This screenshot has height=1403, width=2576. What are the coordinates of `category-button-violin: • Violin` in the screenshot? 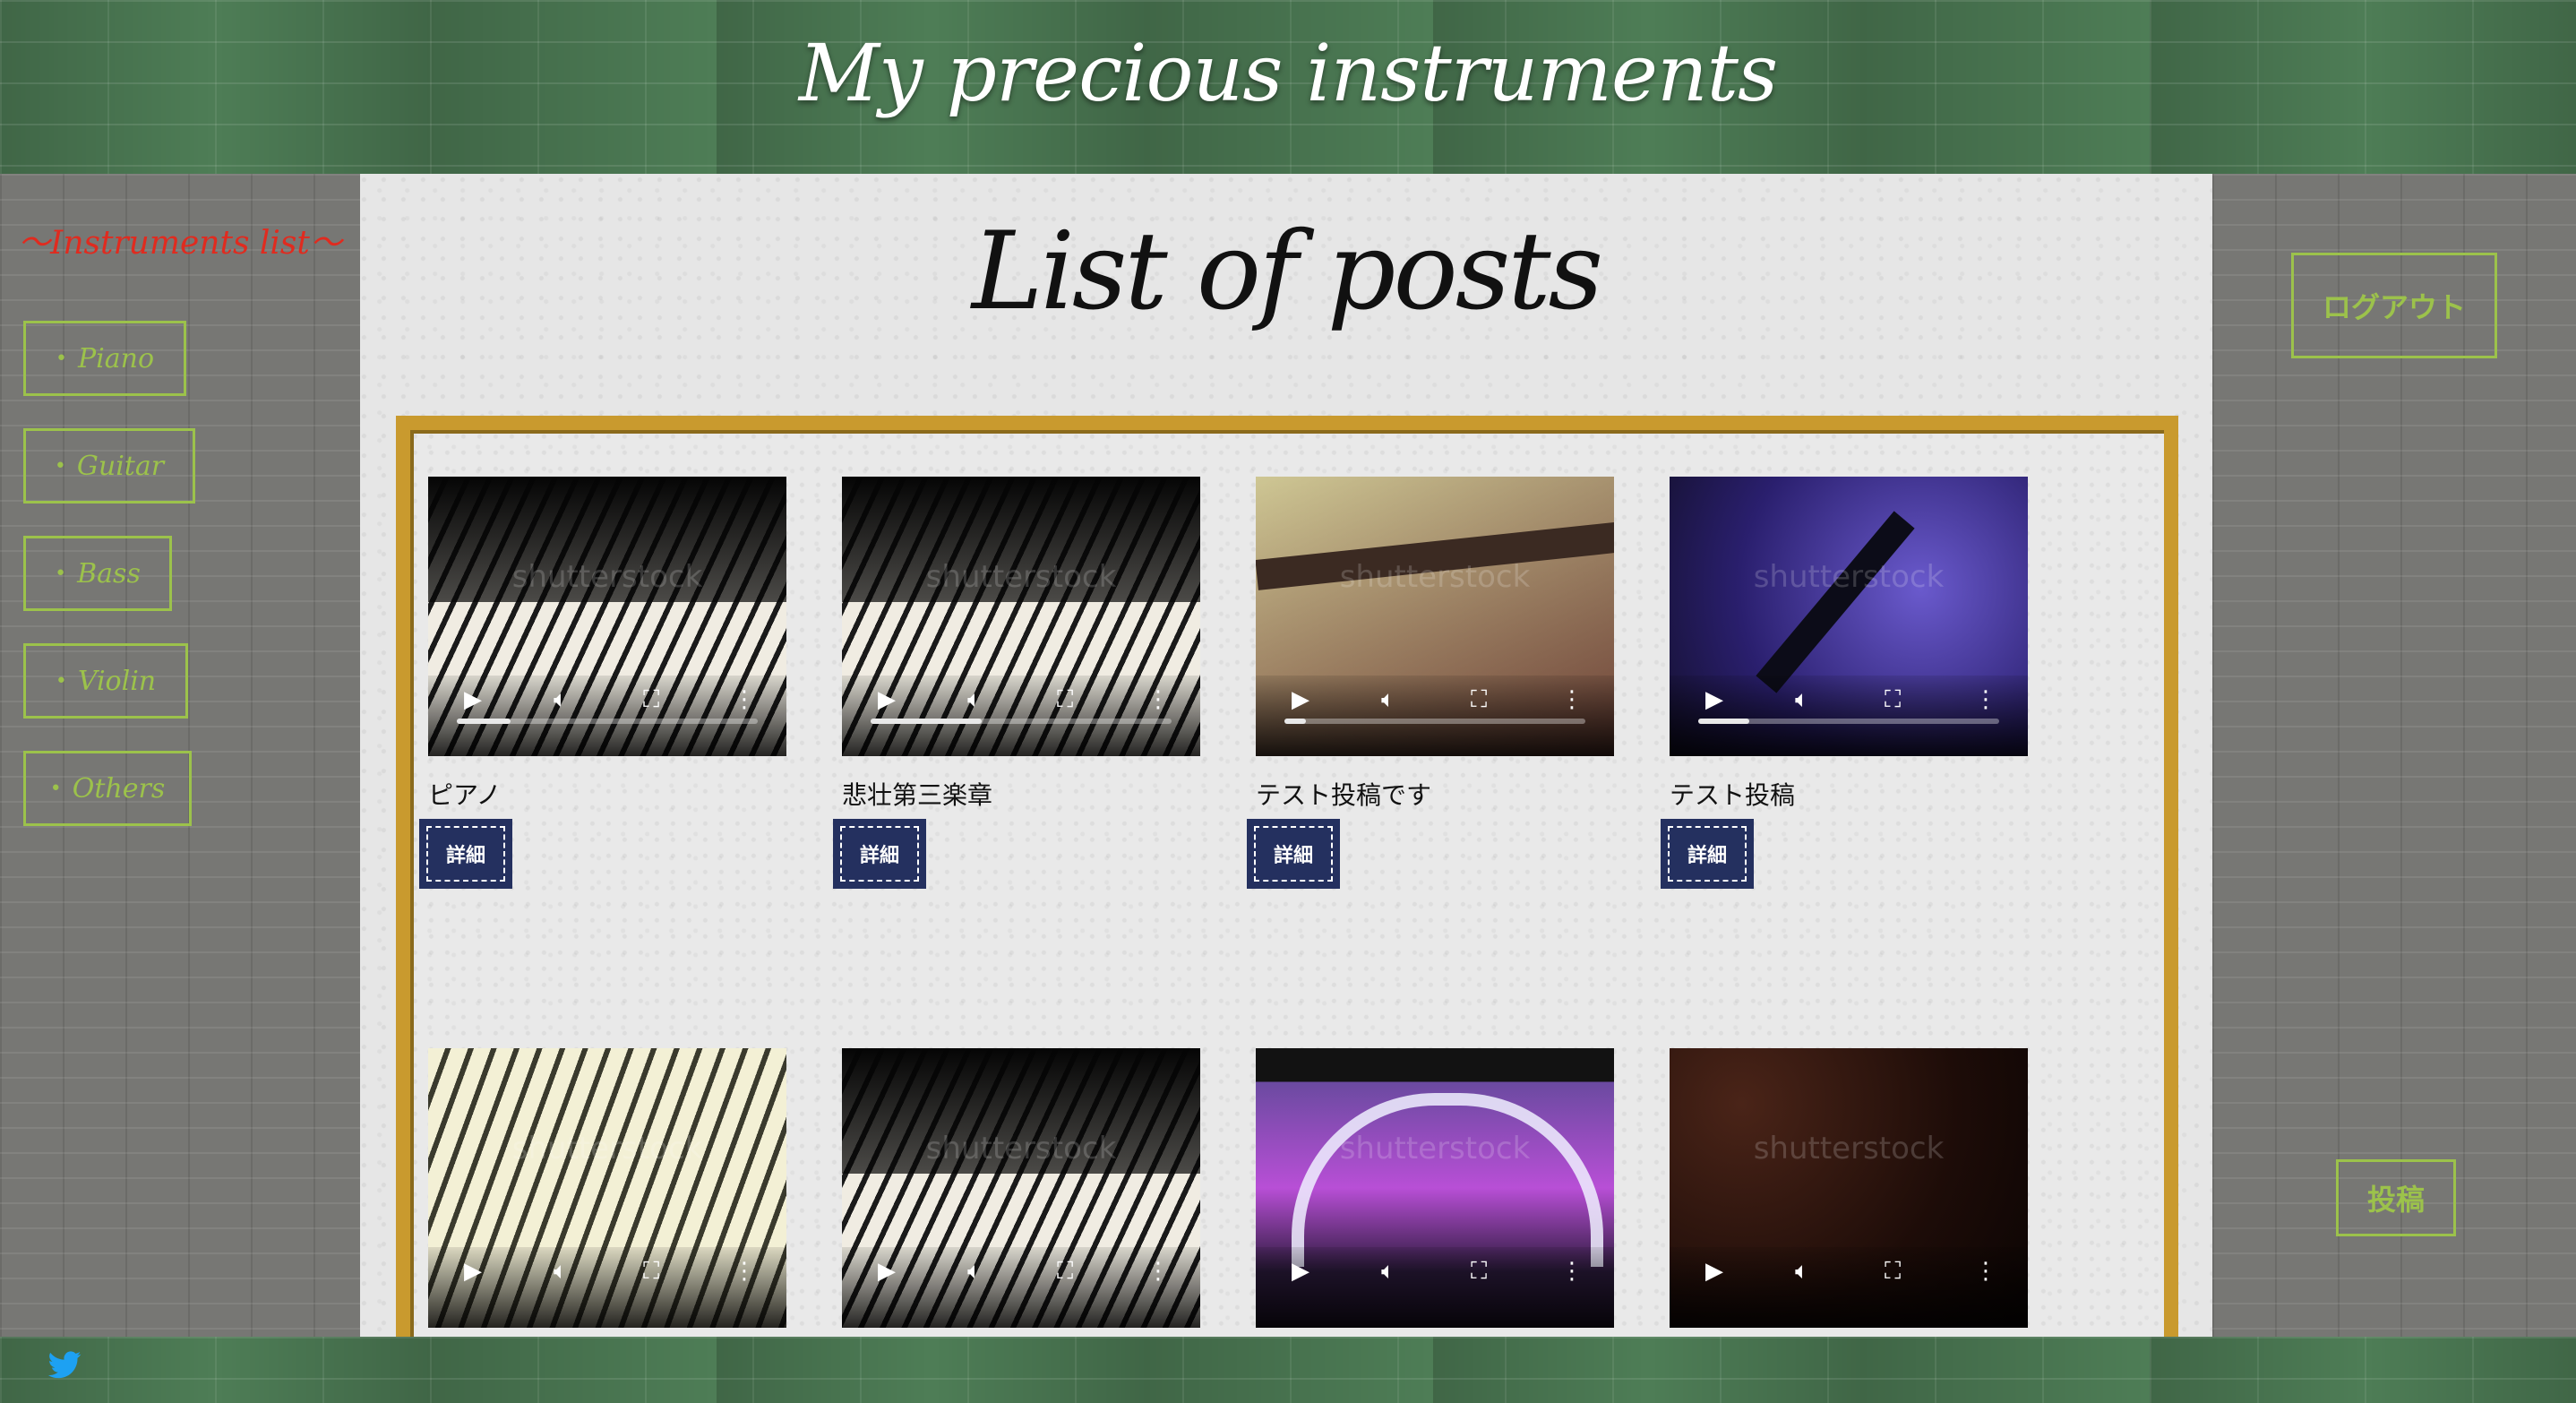 It's located at (105, 681).